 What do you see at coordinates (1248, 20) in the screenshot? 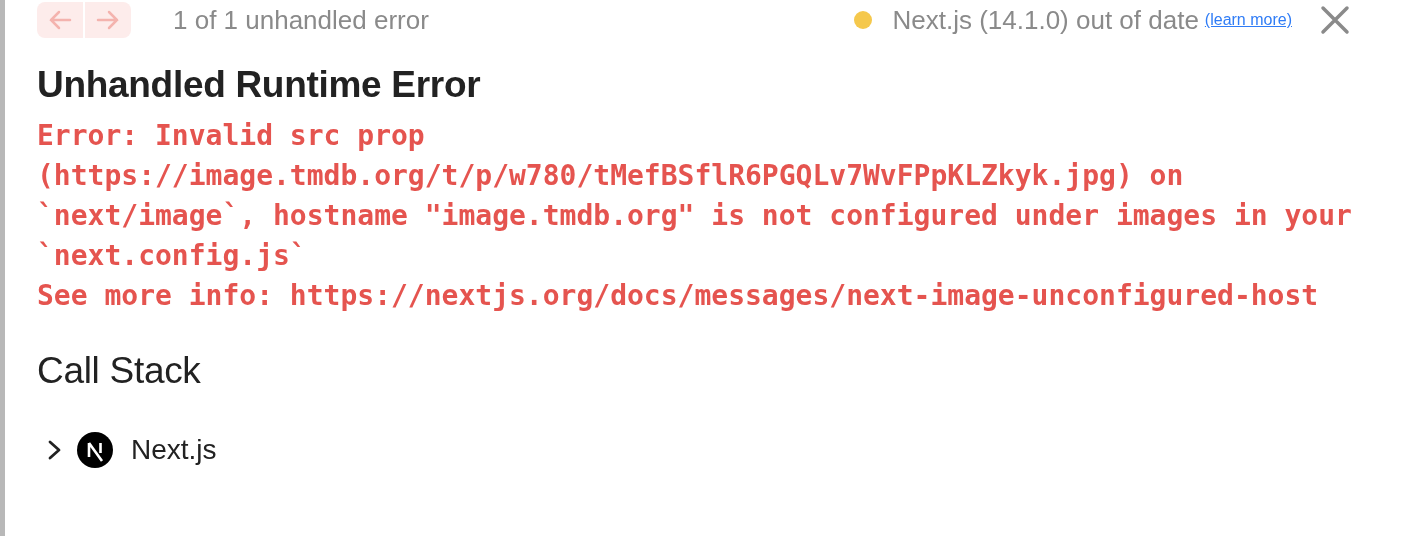
I see `learn-more-link: (learn more)` at bounding box center [1248, 20].